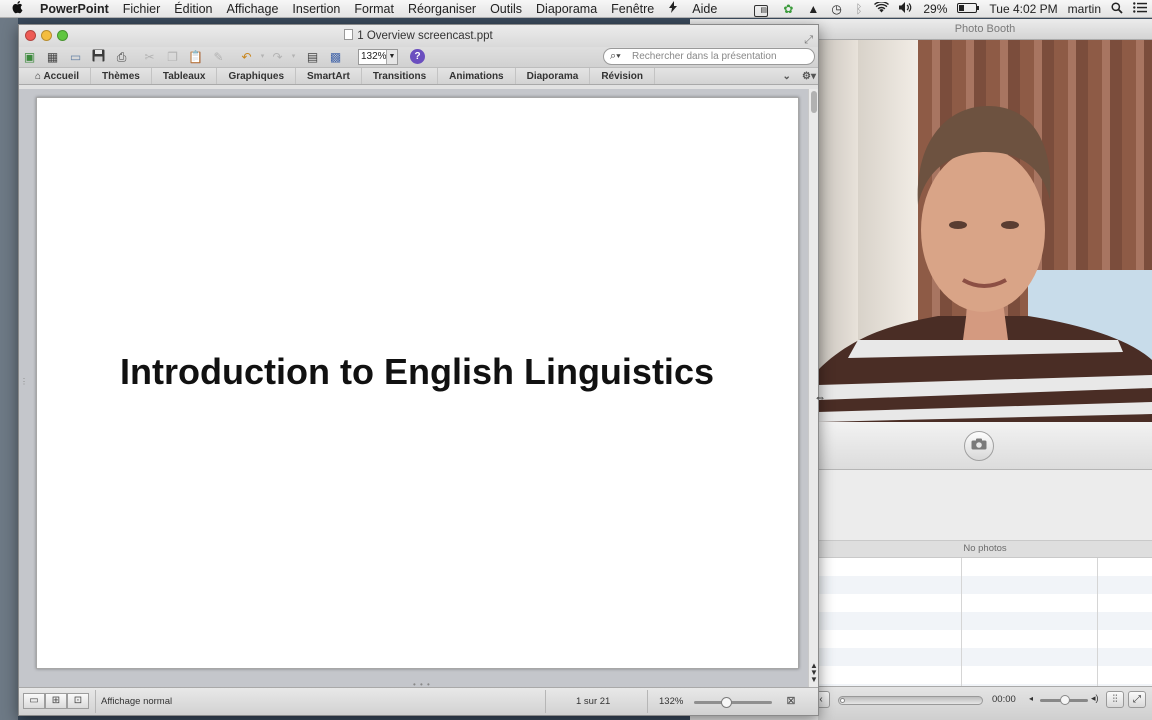  I want to click on minimize-window-button, so click(46, 35).